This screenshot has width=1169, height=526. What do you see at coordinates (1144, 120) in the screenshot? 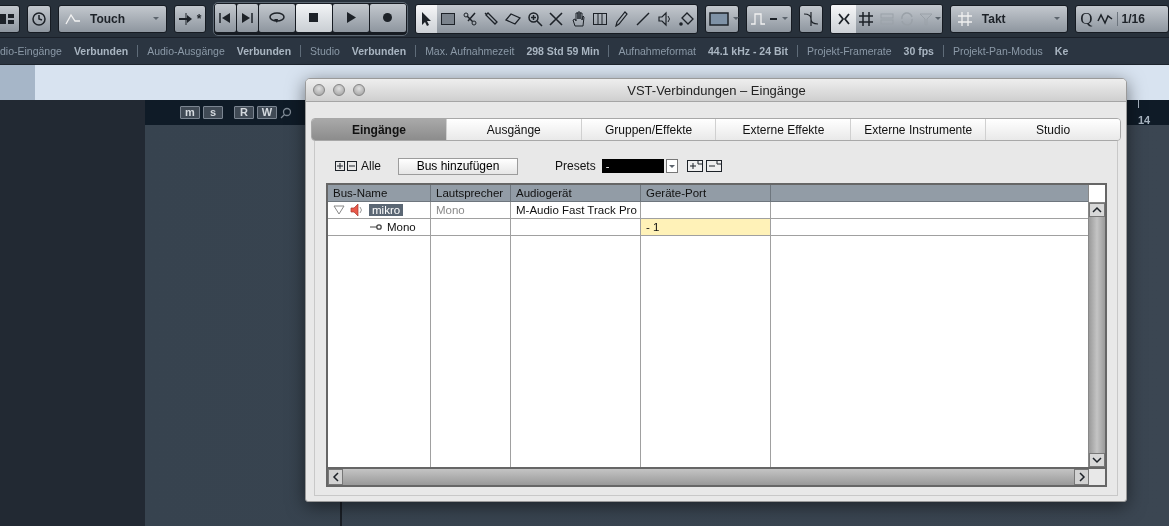
I see `ruler-number: 14` at bounding box center [1144, 120].